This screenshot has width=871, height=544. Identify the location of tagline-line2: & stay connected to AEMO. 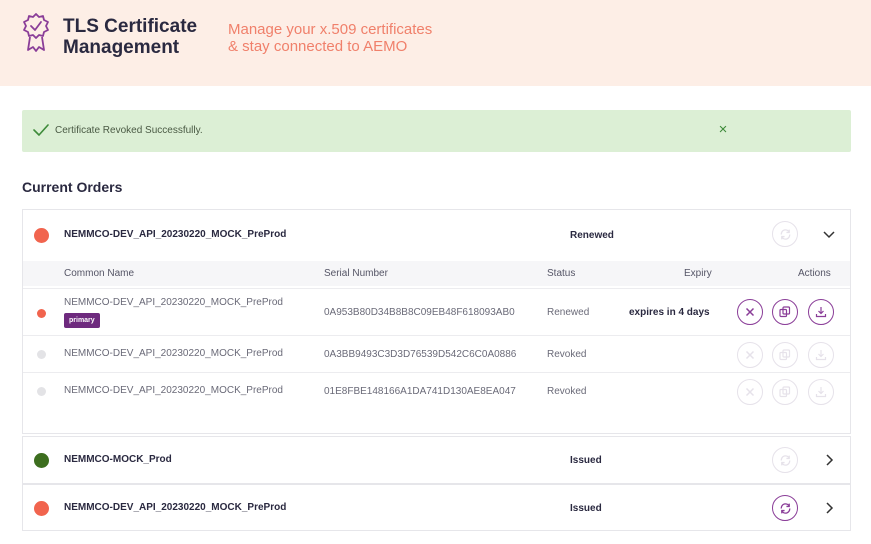
(318, 46).